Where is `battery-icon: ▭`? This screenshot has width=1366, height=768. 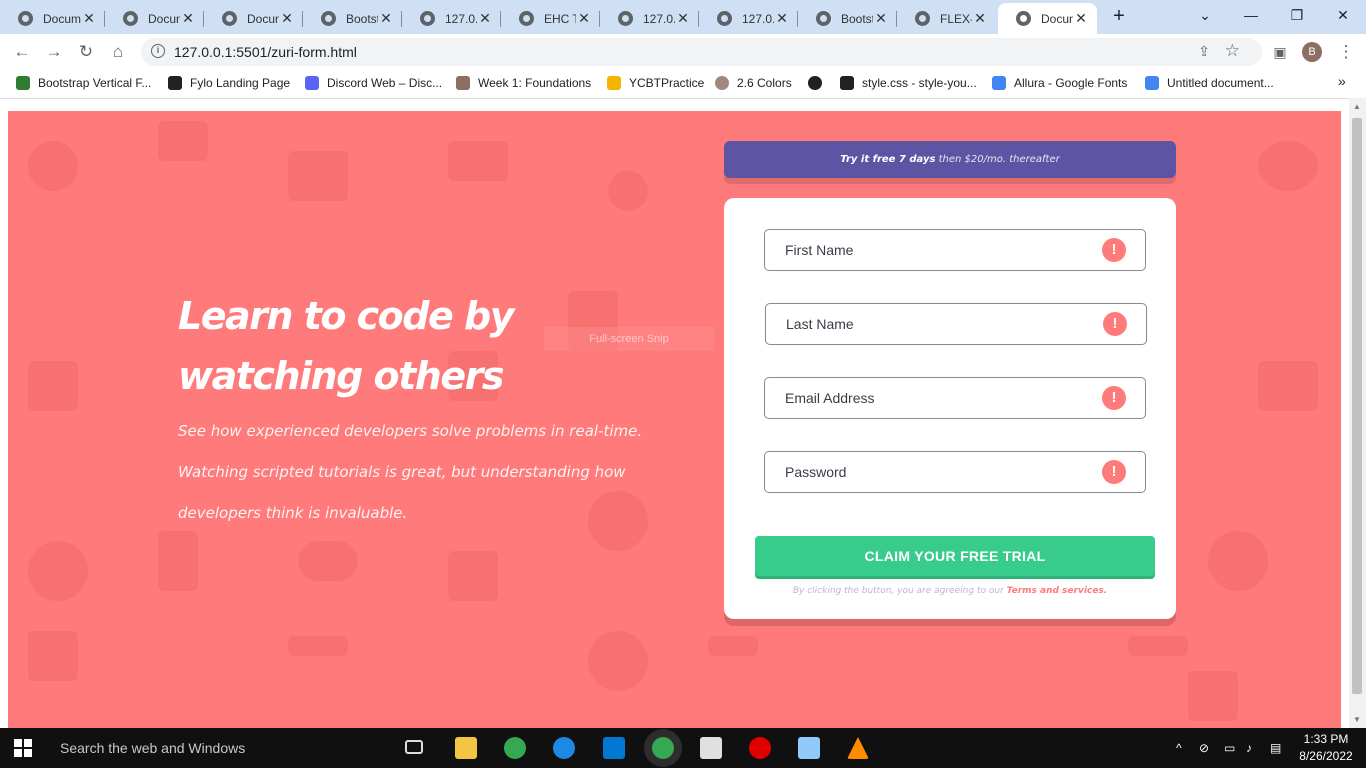
battery-icon: ▭ is located at coordinates (1229, 748).